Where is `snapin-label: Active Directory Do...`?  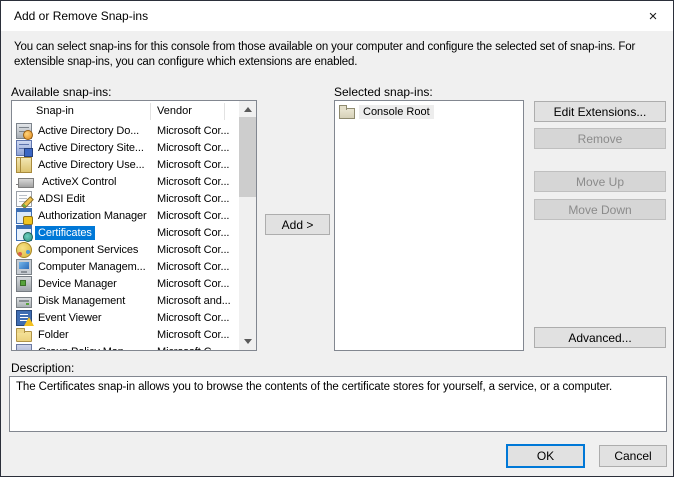
snapin-label: Active Directory Do... is located at coordinates (89, 130).